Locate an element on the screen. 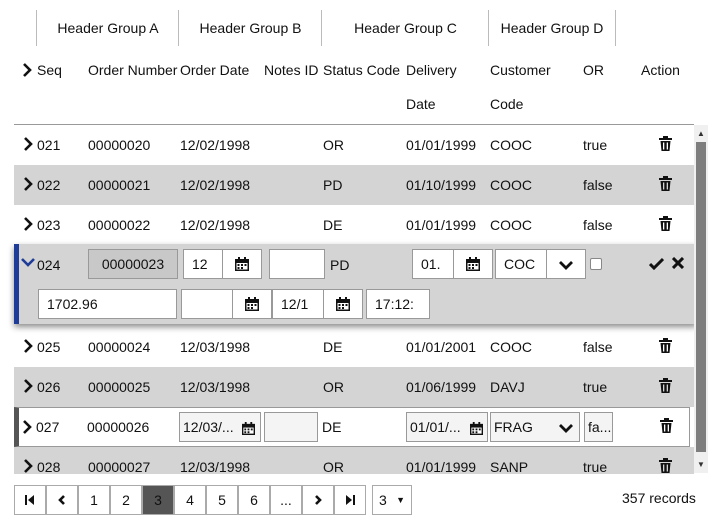  order-number-input: 00000023 is located at coordinates (133, 264).